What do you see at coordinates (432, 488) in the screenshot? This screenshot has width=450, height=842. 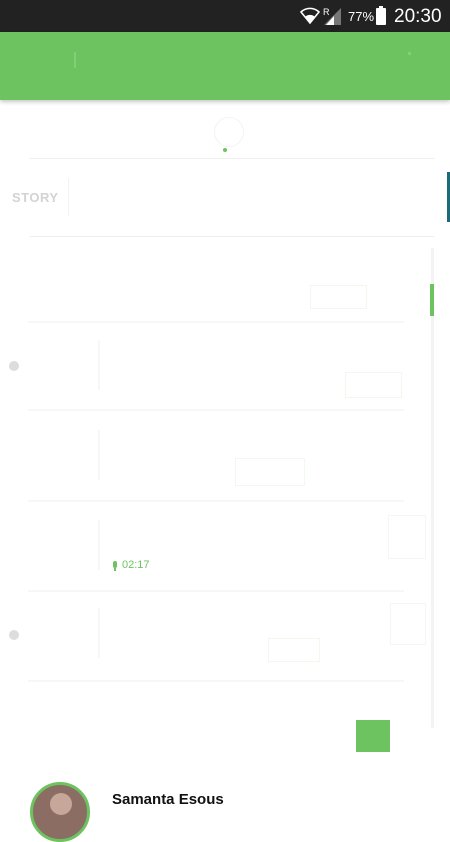 I see `scrollbar-track` at bounding box center [432, 488].